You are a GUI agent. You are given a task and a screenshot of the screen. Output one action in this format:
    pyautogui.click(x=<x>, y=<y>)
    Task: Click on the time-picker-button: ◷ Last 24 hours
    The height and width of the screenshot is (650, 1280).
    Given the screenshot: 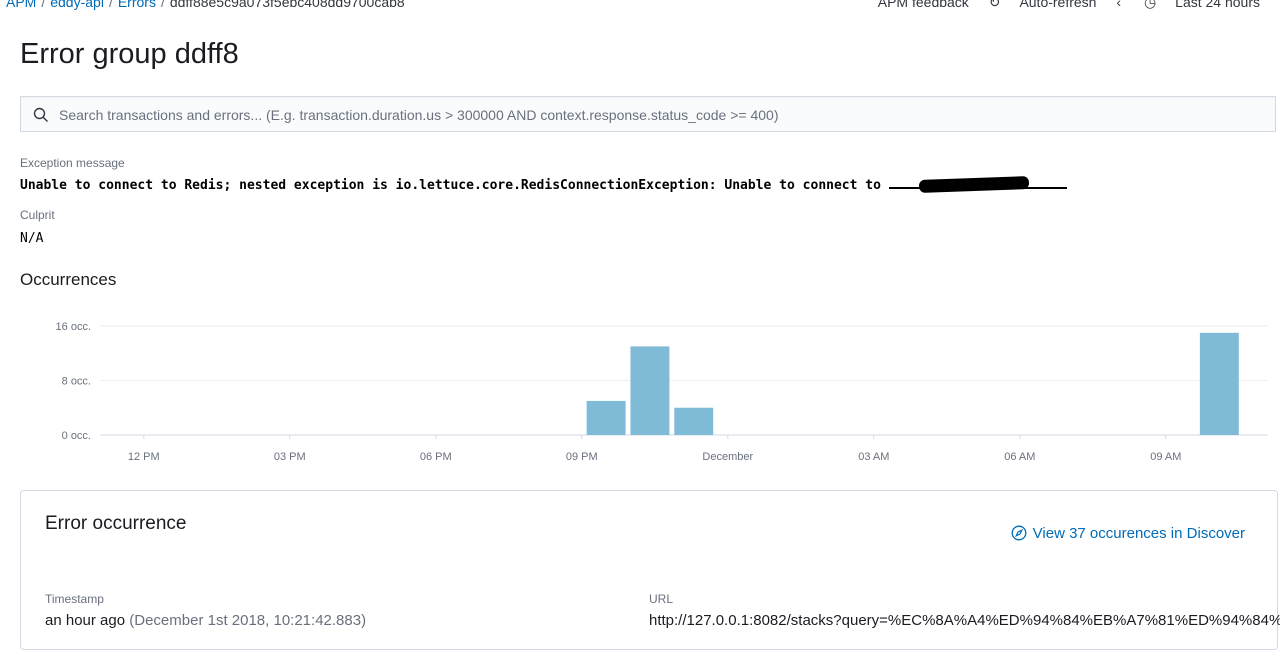 What is the action you would take?
    pyautogui.click(x=1202, y=5)
    